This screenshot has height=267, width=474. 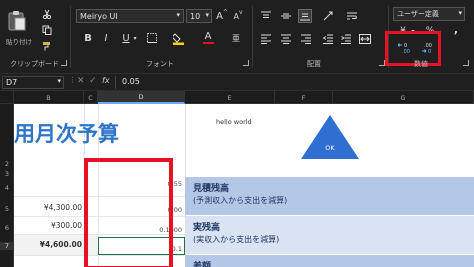 I want to click on actual-balance-band: 実残高 (実収入から支出を減算), so click(x=329, y=235).